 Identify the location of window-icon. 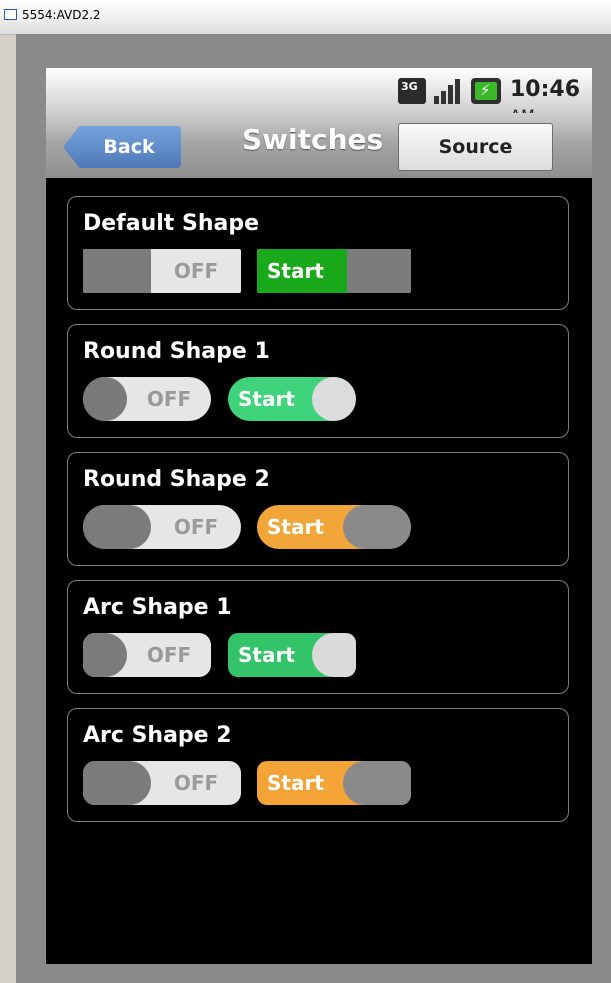
(10, 14).